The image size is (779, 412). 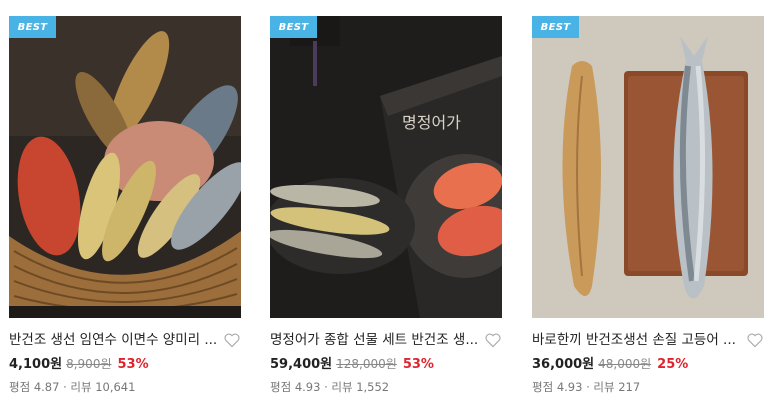 I want to click on sale-price: 4,100원, so click(x=36, y=364).